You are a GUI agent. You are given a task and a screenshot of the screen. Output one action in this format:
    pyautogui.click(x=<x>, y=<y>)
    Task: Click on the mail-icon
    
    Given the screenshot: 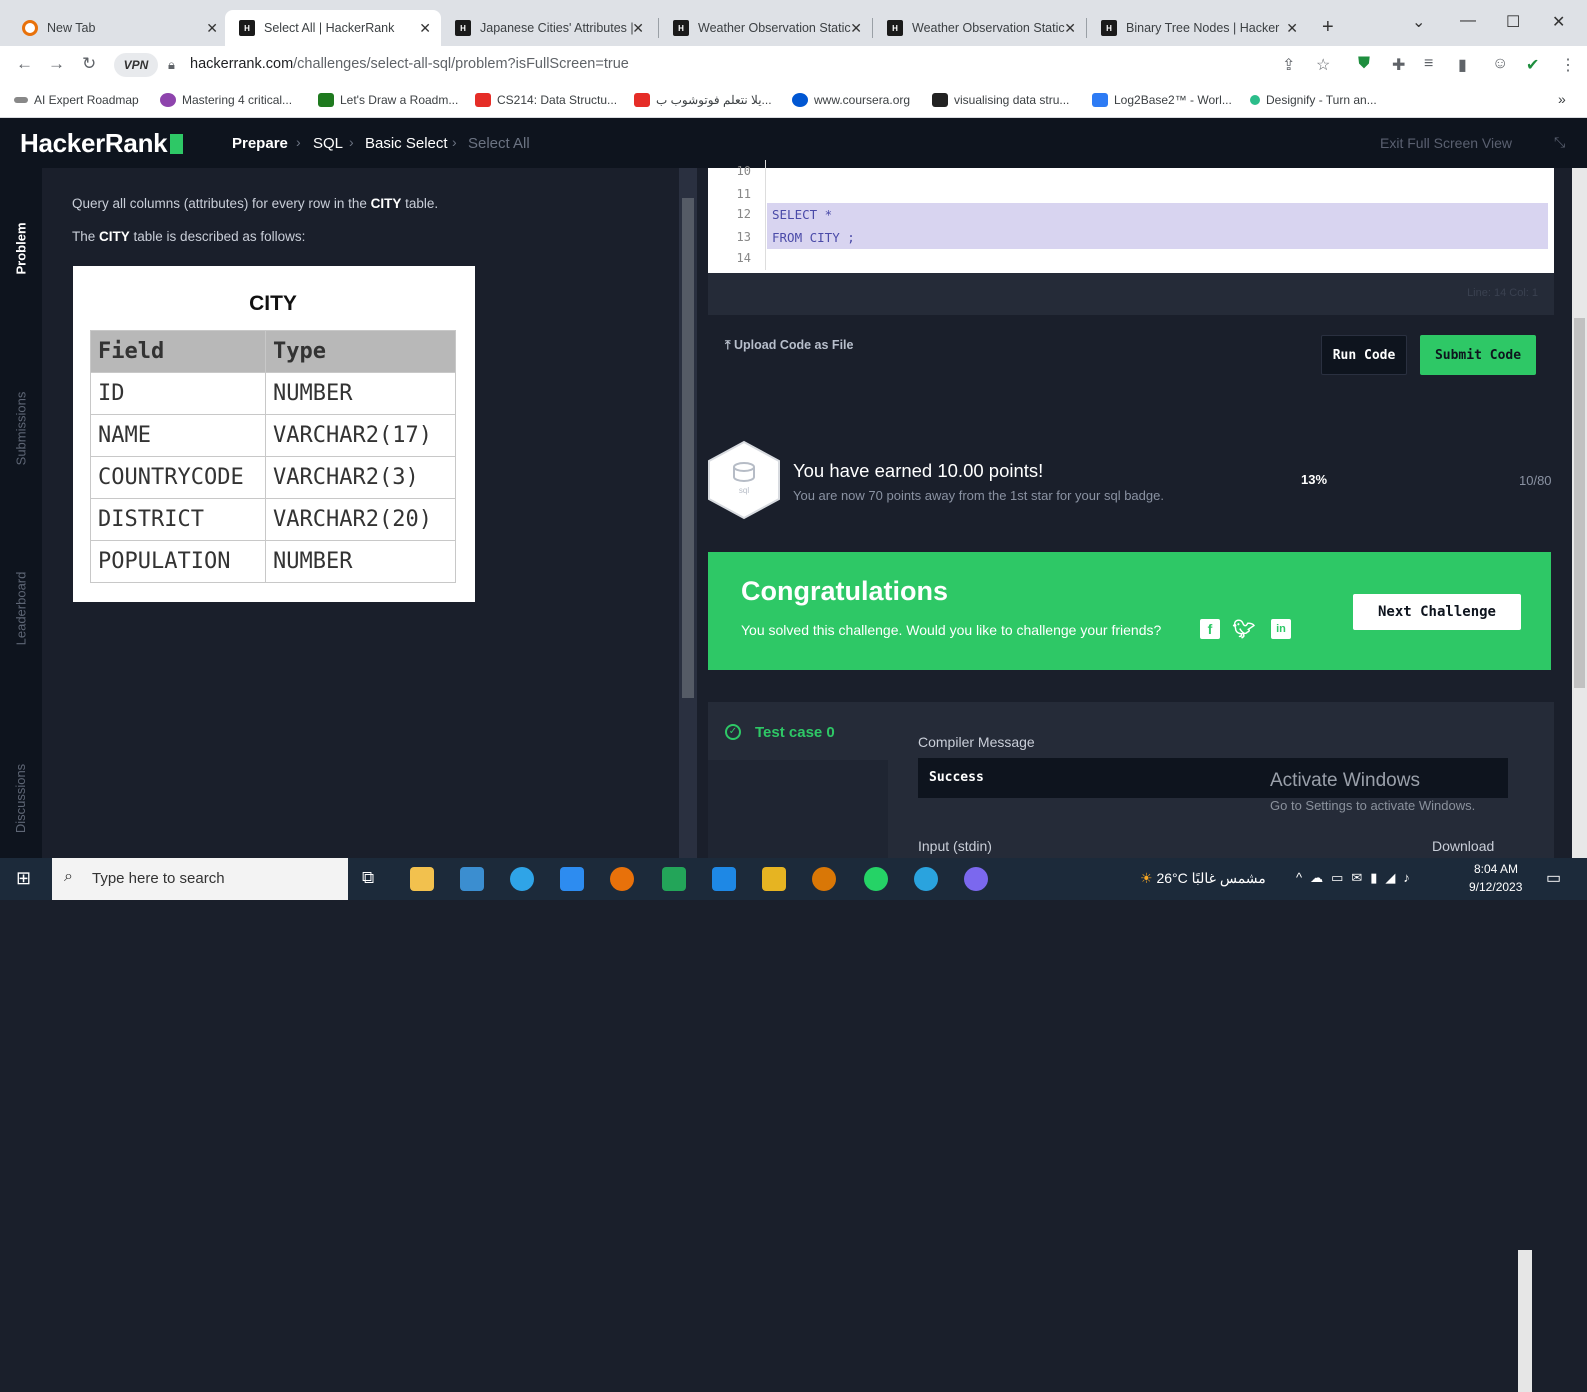 What is the action you would take?
    pyautogui.click(x=472, y=879)
    